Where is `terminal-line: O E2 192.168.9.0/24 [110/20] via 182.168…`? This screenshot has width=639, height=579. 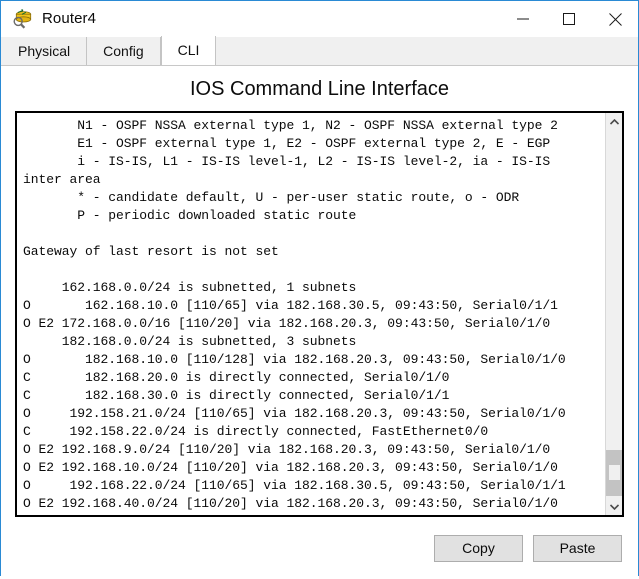
terminal-line: O E2 192.168.9.0/24 [110/20] via 182.168… is located at coordinates (287, 449).